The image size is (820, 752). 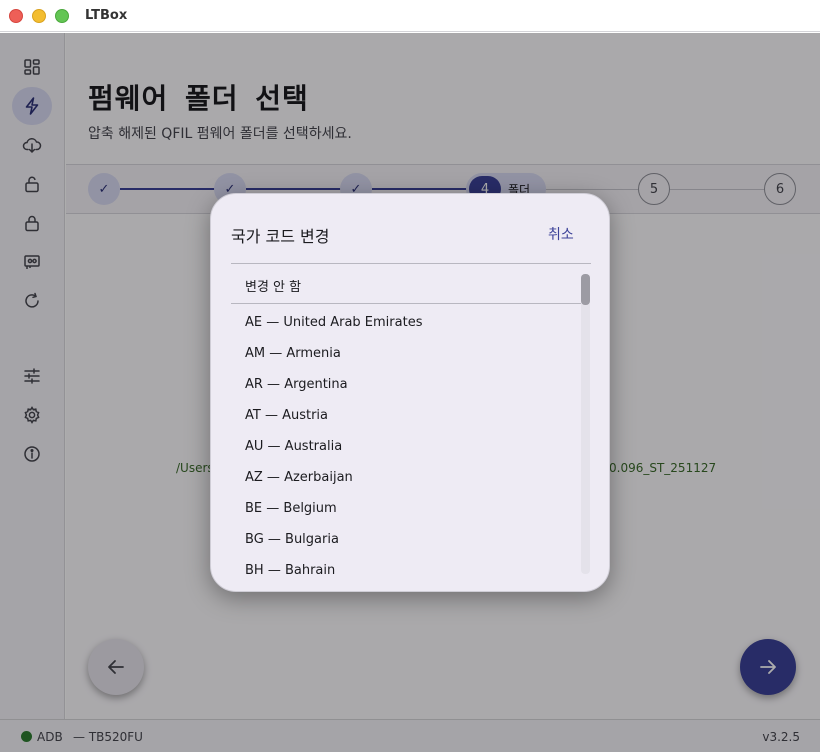 I want to click on list-scrollbar-thumb, so click(x=585, y=289).